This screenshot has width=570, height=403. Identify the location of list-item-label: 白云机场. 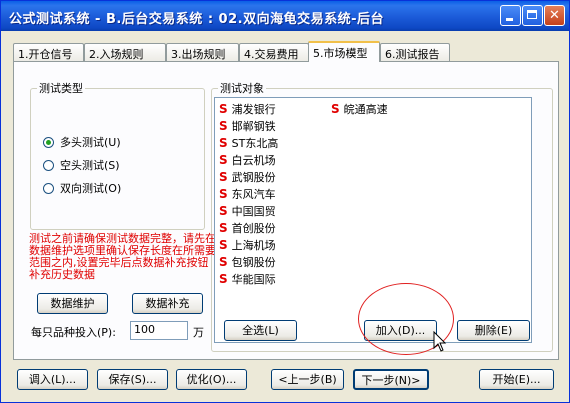
(253, 160).